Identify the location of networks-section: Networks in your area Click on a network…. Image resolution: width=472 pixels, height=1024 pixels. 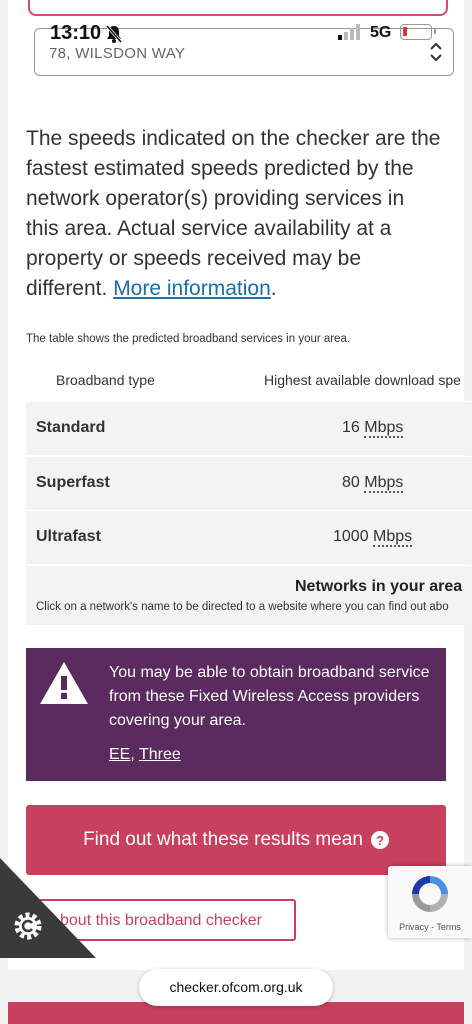
(249, 595).